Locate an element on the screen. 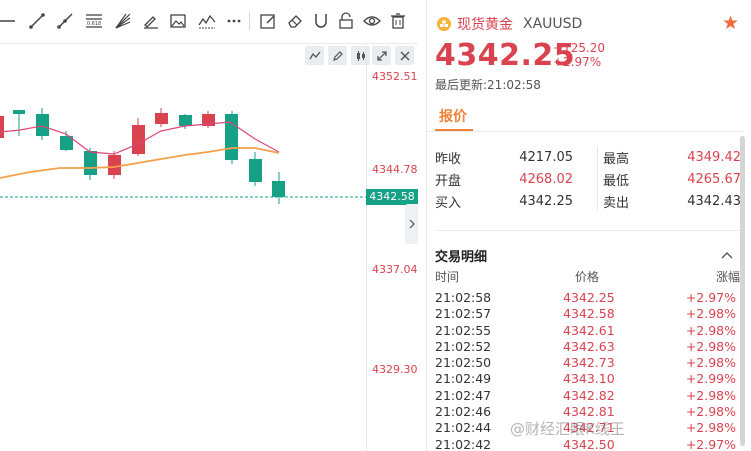 Image resolution: width=751 pixels, height=451 pixels. favorite-star-icon: ★ is located at coordinates (730, 23).